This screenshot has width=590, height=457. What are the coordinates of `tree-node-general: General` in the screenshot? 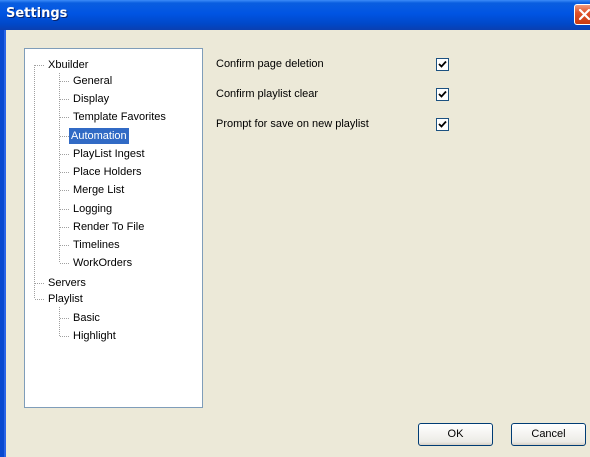 It's located at (92, 81).